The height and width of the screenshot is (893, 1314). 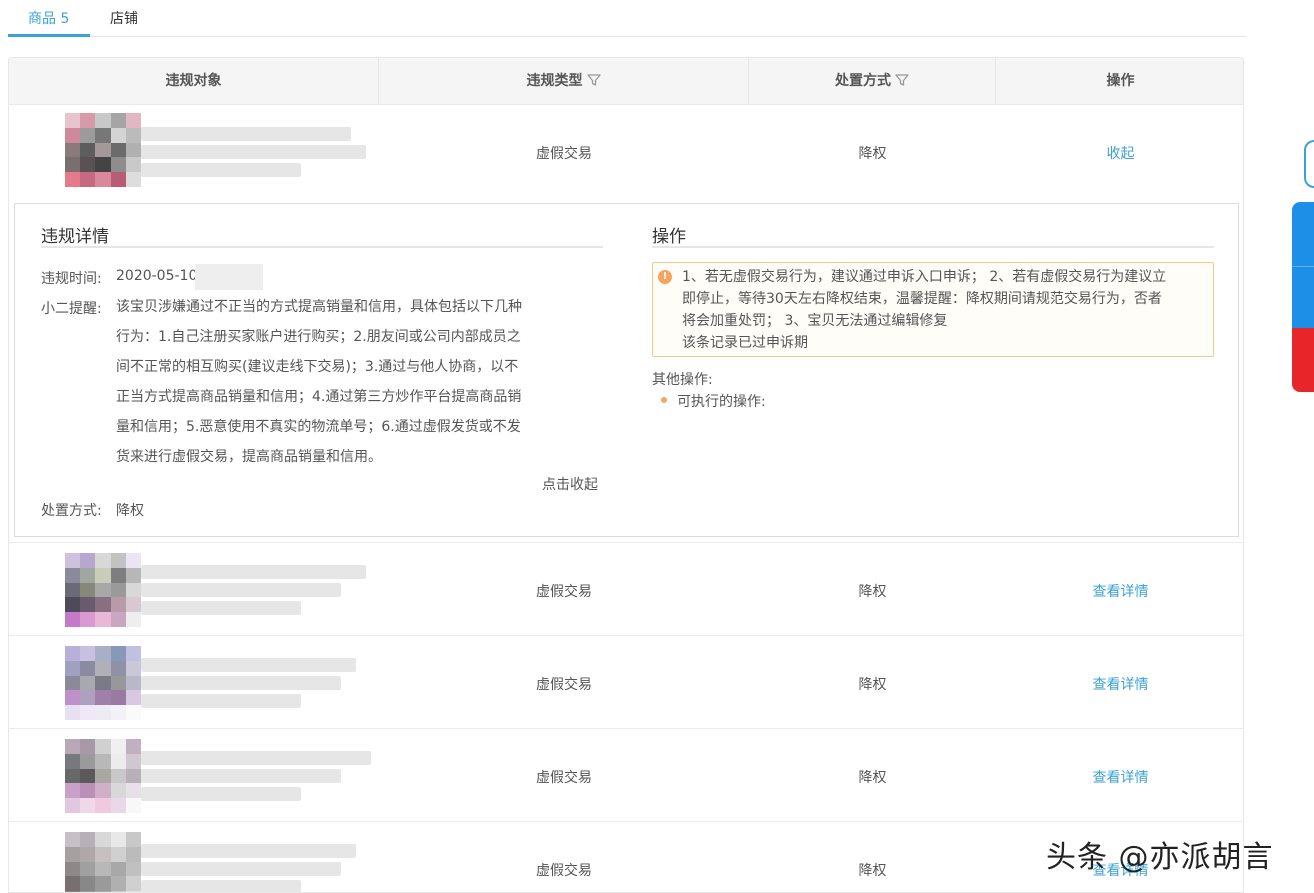 I want to click on reminder-label: 小二提醒:, so click(x=71, y=309).